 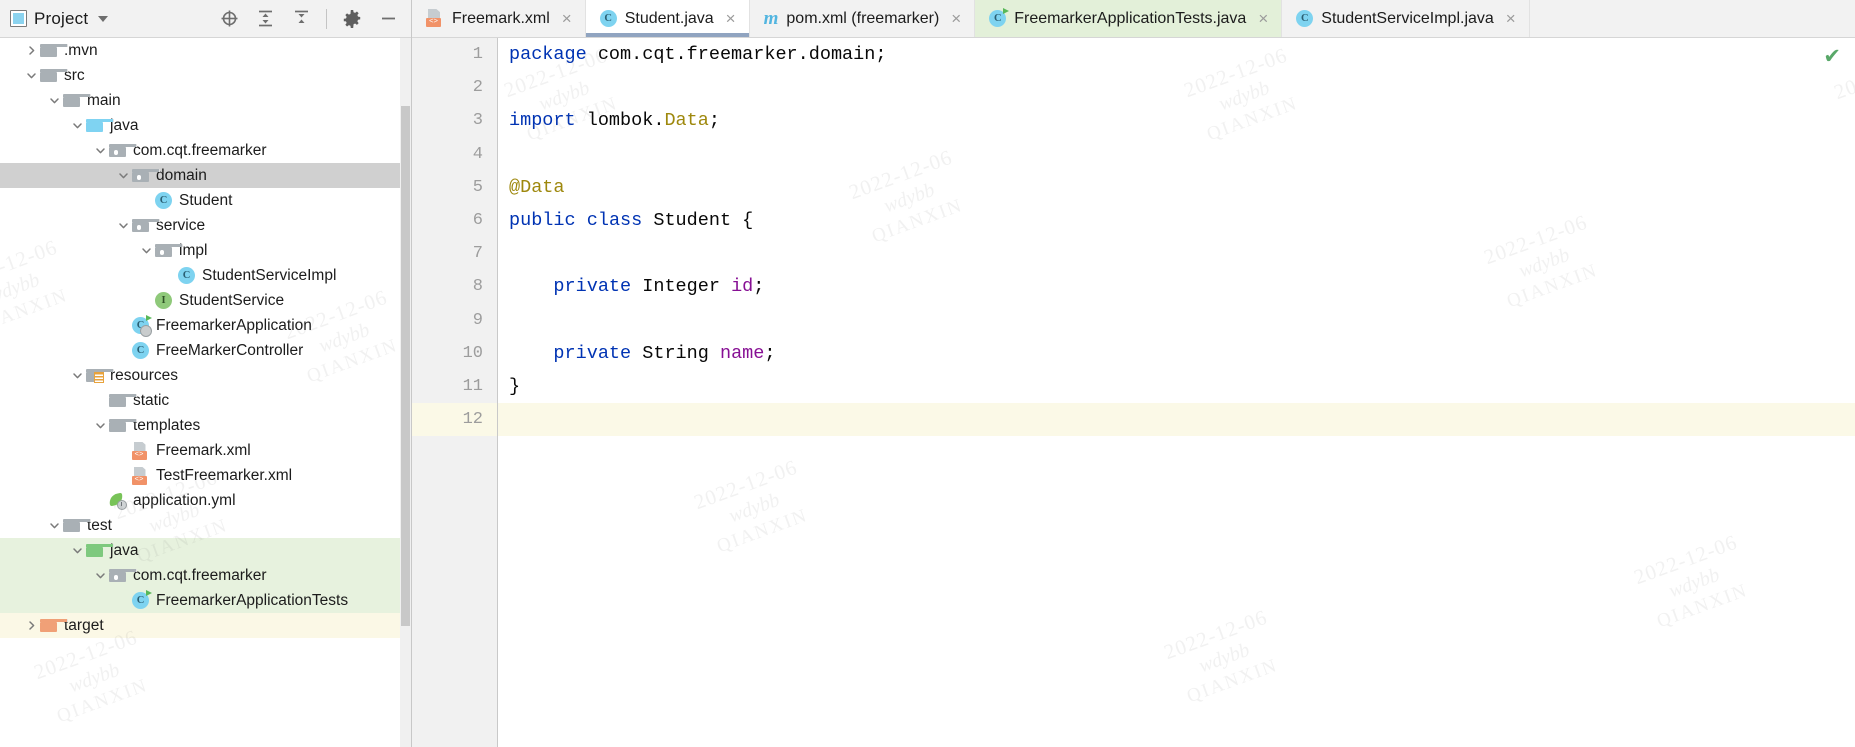 What do you see at coordinates (265, 19) in the screenshot?
I see `expand-all-icon` at bounding box center [265, 19].